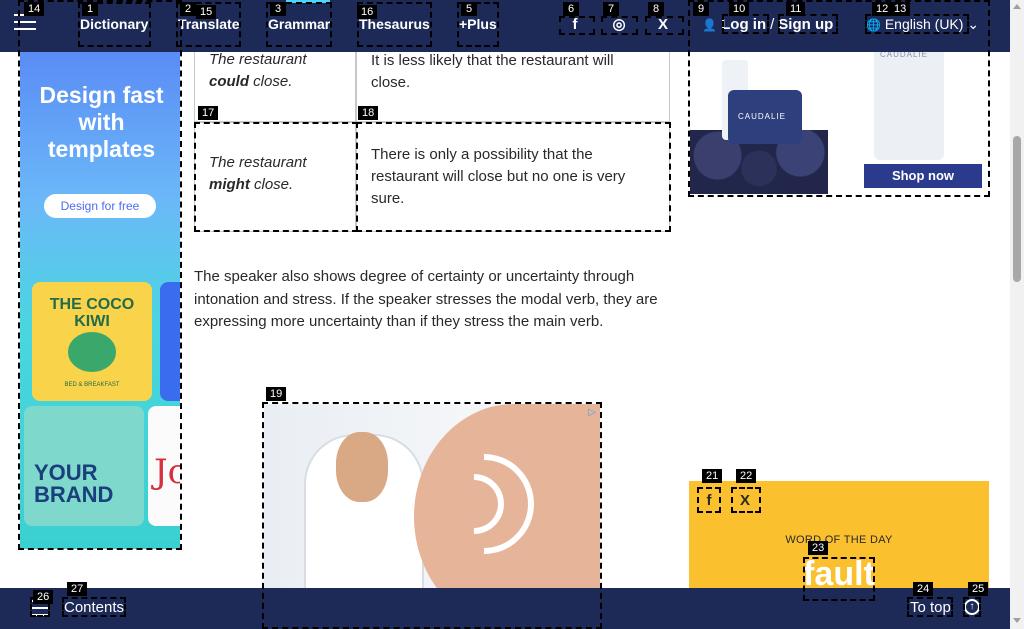  What do you see at coordinates (368, 113) in the screenshot?
I see `annotation-badge: 18` at bounding box center [368, 113].